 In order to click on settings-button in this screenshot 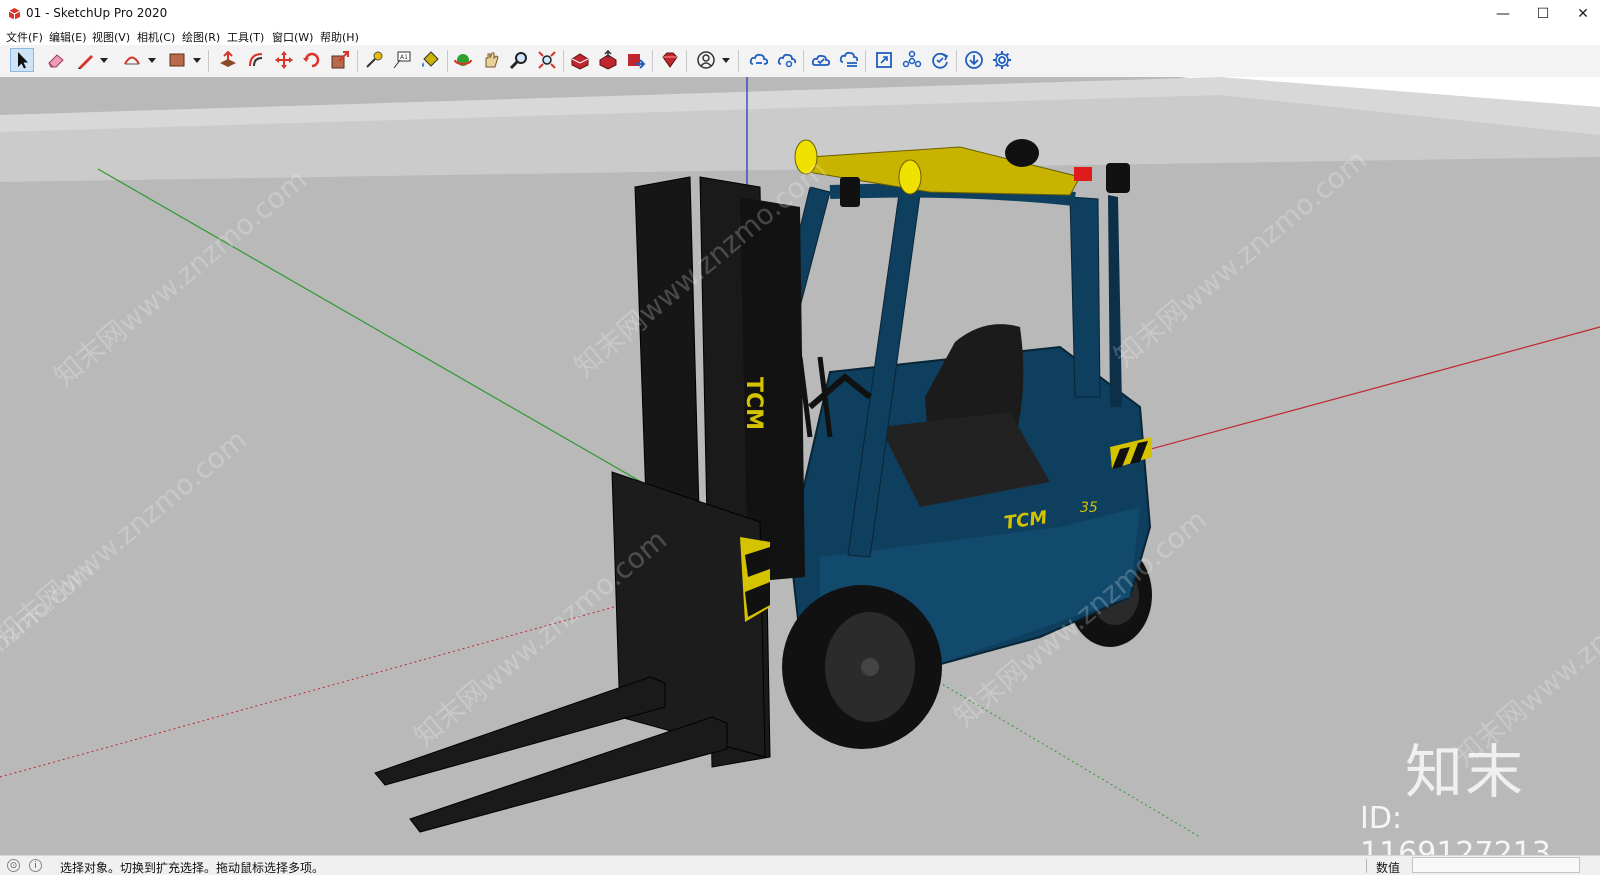, I will do `click(1002, 60)`.